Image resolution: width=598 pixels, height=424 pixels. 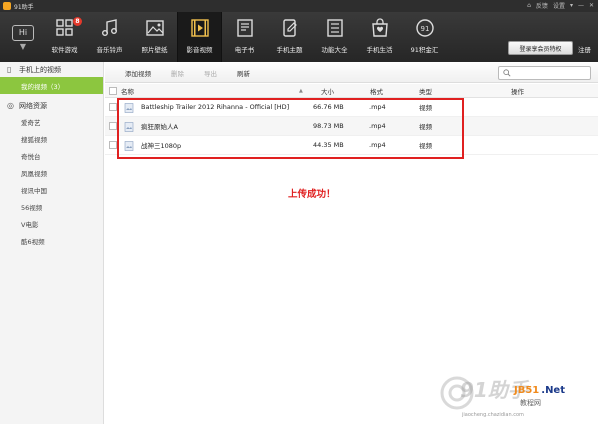 What do you see at coordinates (289, 50) in the screenshot?
I see `tab-label: 手机主题` at bounding box center [289, 50].